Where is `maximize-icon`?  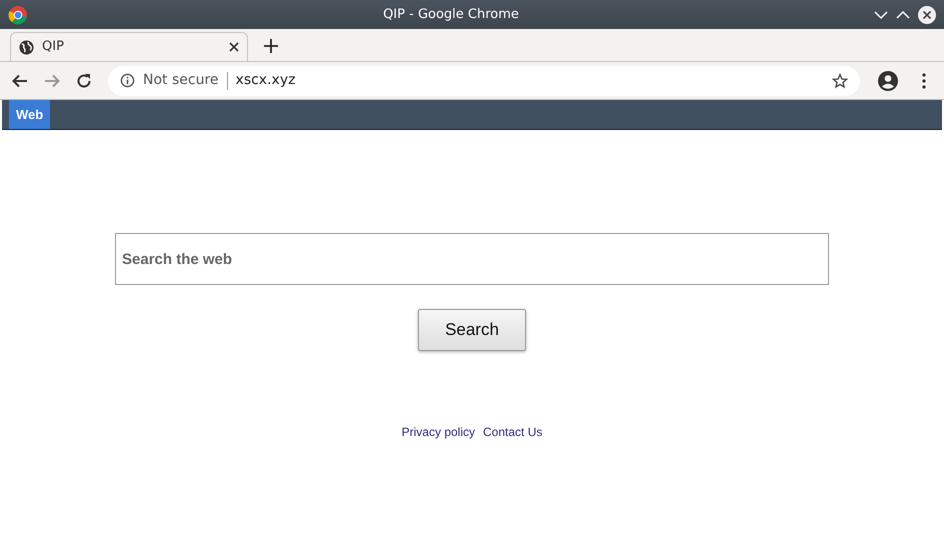 maximize-icon is located at coordinates (903, 15).